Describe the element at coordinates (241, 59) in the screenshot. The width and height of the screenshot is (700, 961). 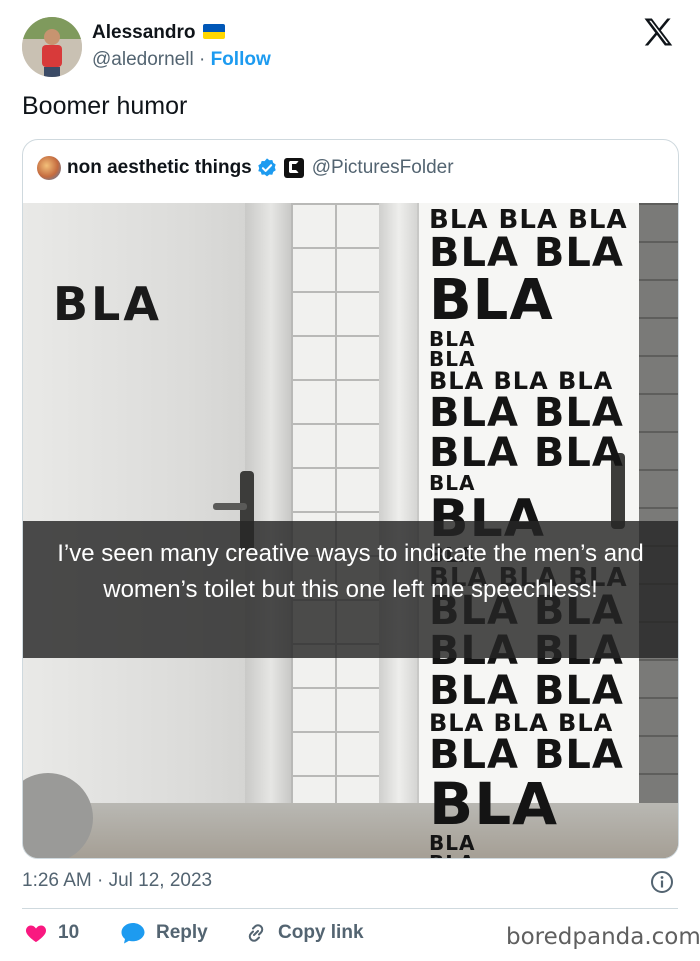
I see `follow-button: Follow` at that location.